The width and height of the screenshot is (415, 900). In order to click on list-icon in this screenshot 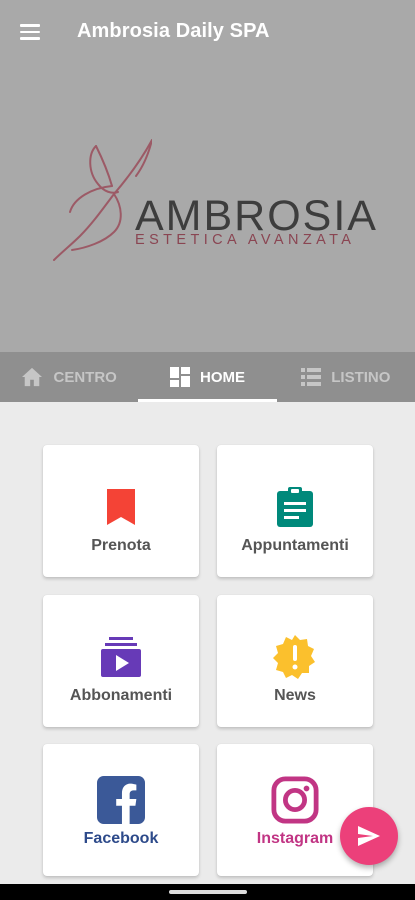, I will do `click(311, 377)`.